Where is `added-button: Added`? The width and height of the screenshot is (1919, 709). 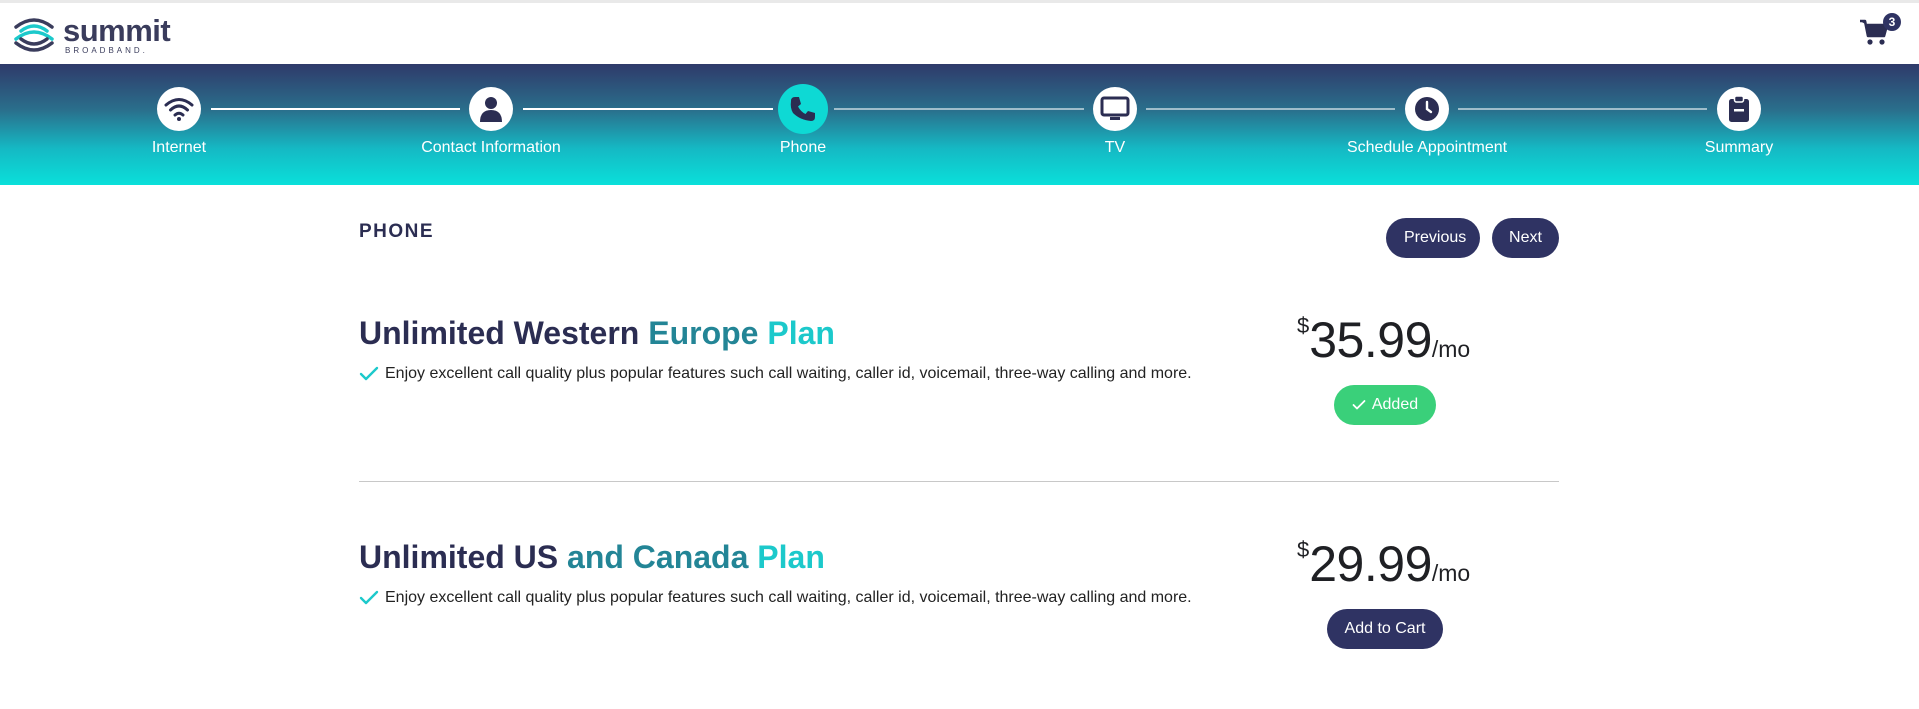
added-button: Added is located at coordinates (1385, 405).